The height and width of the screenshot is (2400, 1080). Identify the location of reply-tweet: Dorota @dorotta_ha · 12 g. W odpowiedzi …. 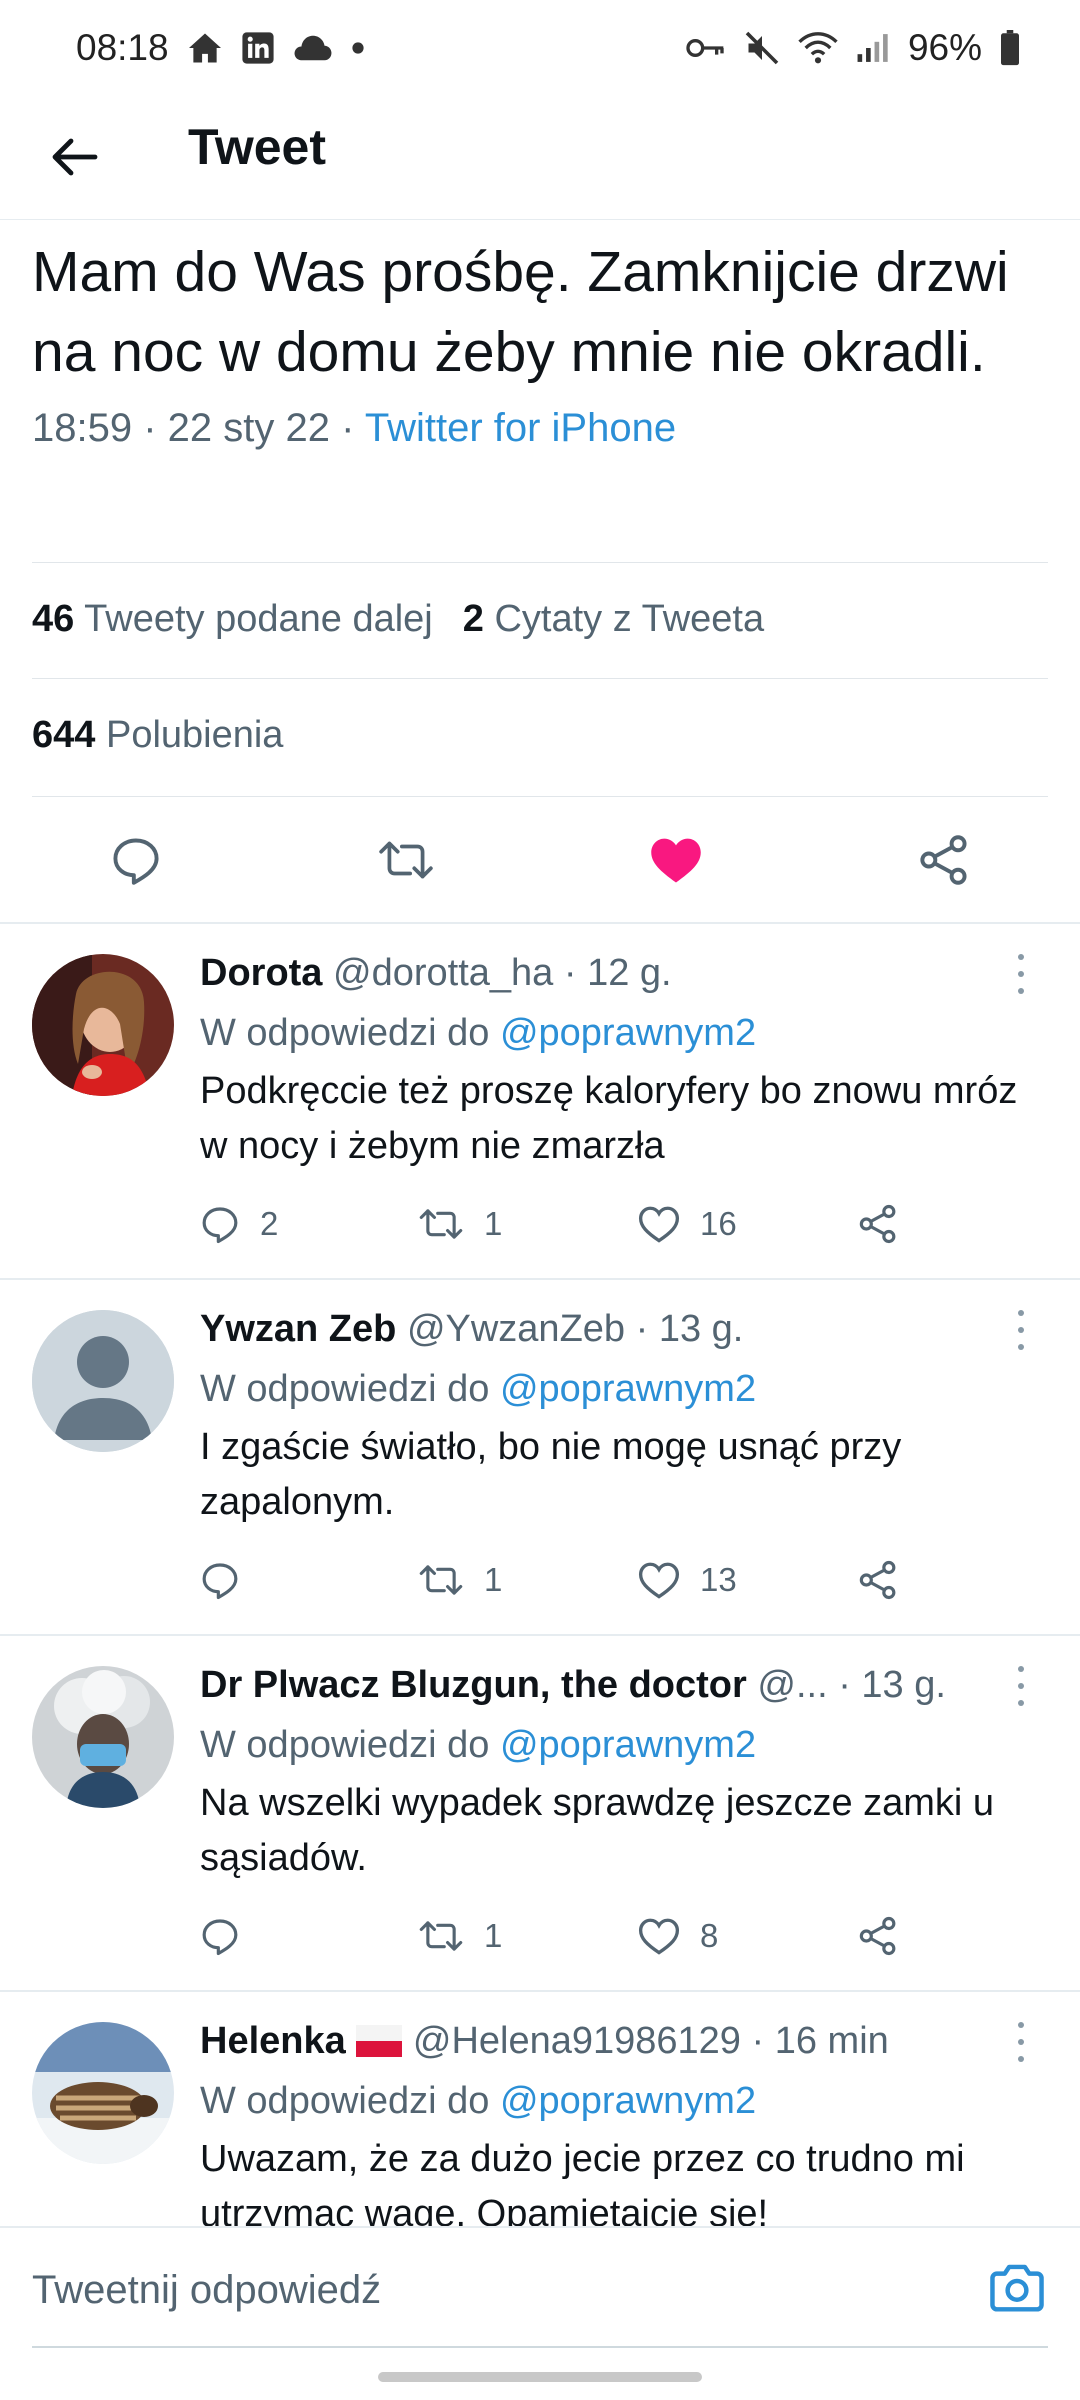
(540, 1100).